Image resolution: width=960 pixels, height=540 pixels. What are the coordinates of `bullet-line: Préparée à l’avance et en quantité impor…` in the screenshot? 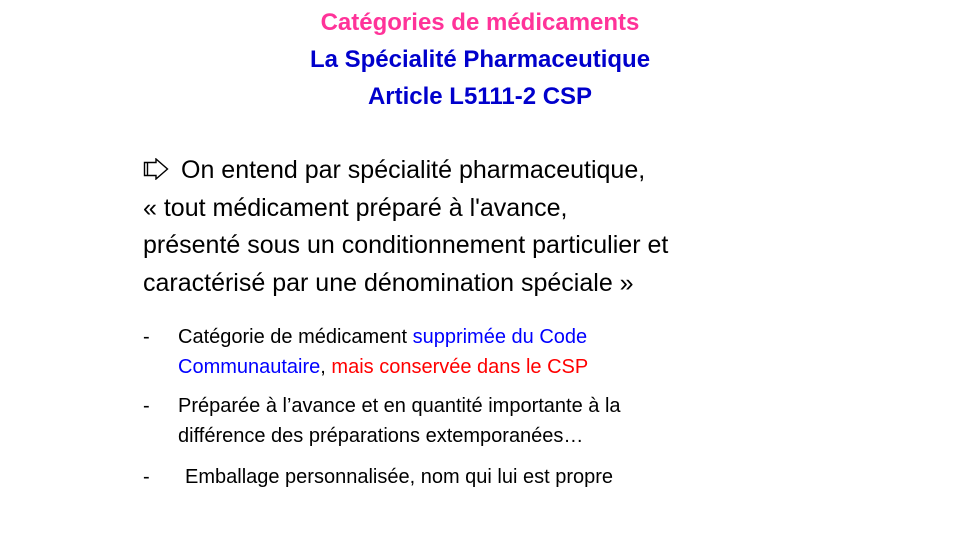 It's located at (399, 406).